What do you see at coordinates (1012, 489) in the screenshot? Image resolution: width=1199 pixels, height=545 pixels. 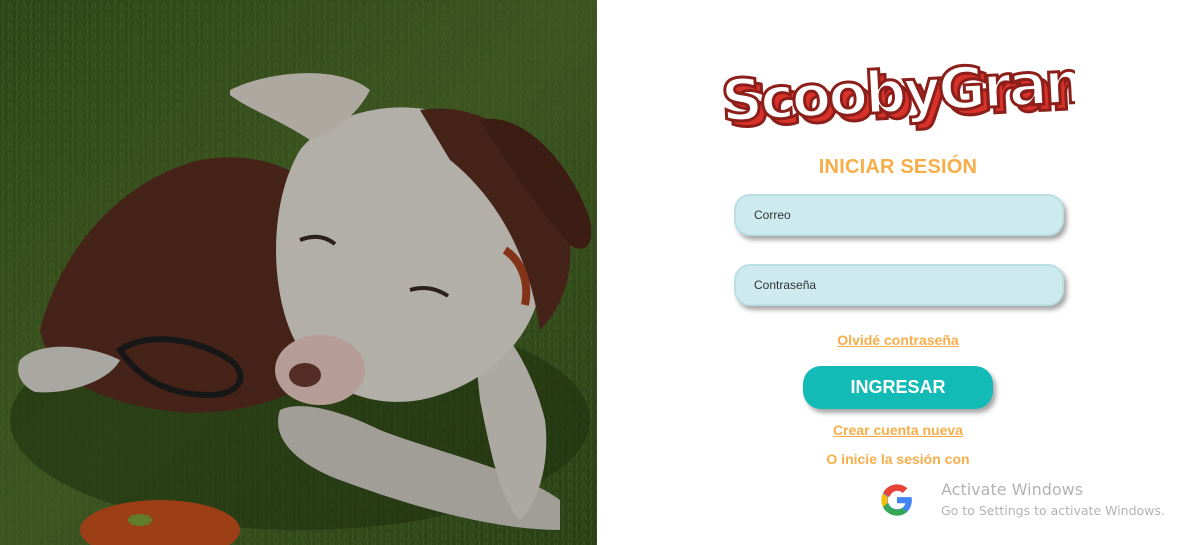 I see `watermark-line1: Activate Windows` at bounding box center [1012, 489].